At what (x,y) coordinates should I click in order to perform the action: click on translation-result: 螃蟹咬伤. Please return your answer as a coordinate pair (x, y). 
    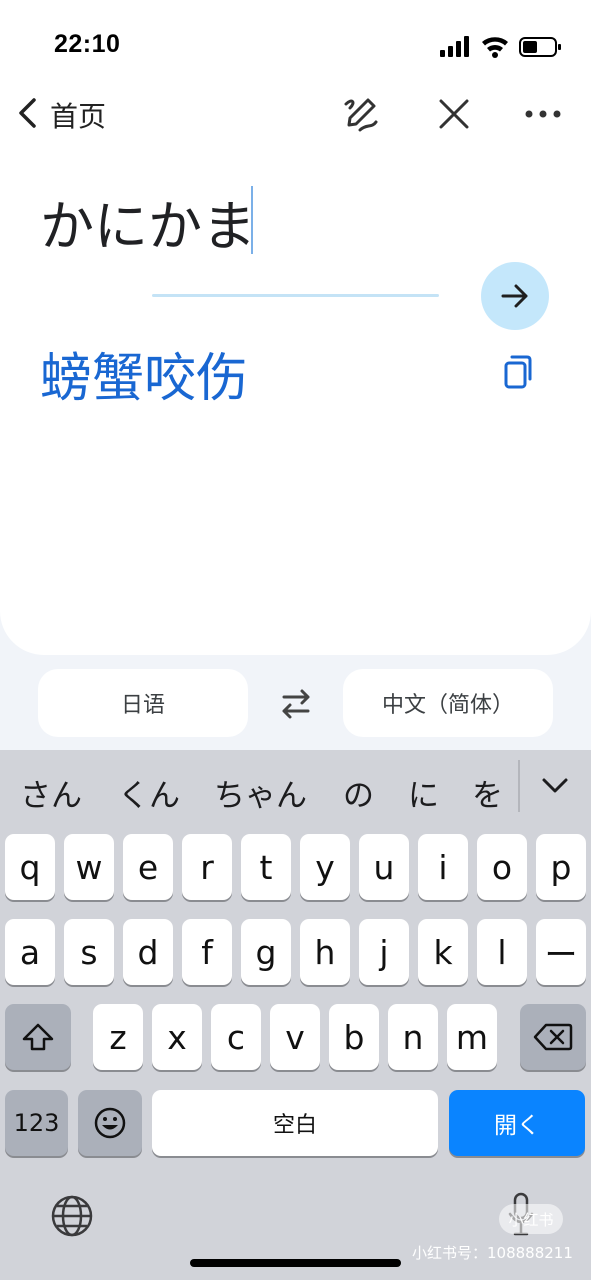
    Looking at the image, I should click on (144, 379).